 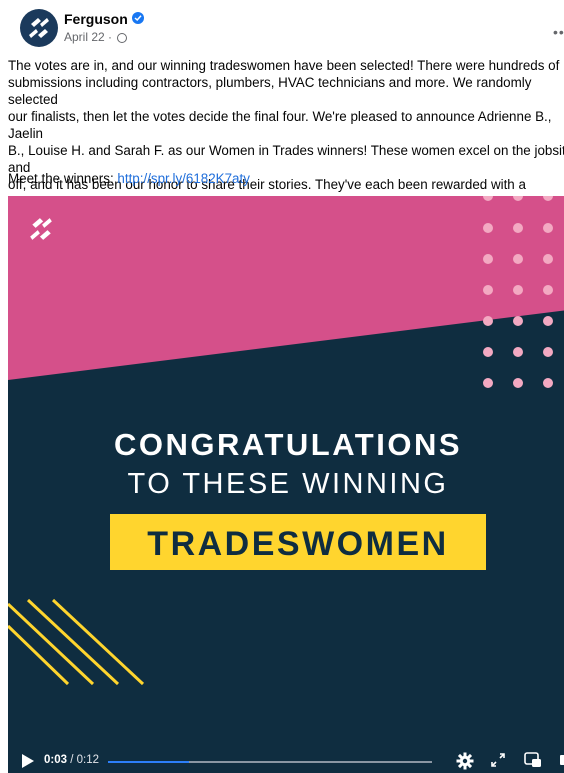 What do you see at coordinates (465, 761) in the screenshot?
I see `gear-icon` at bounding box center [465, 761].